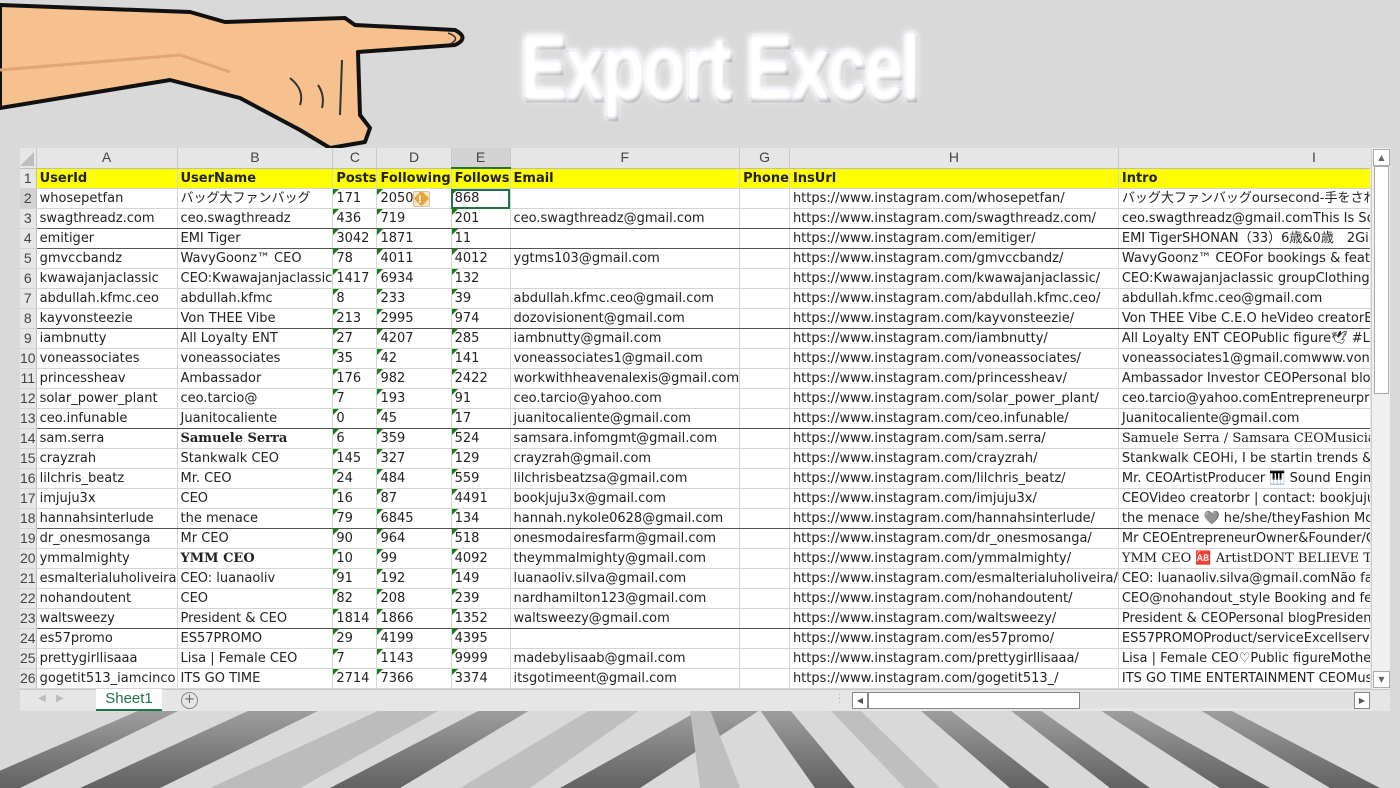 Image resolution: width=1400 pixels, height=788 pixels. Describe the element at coordinates (355, 398) in the screenshot. I see `cell-posts: 7` at that location.